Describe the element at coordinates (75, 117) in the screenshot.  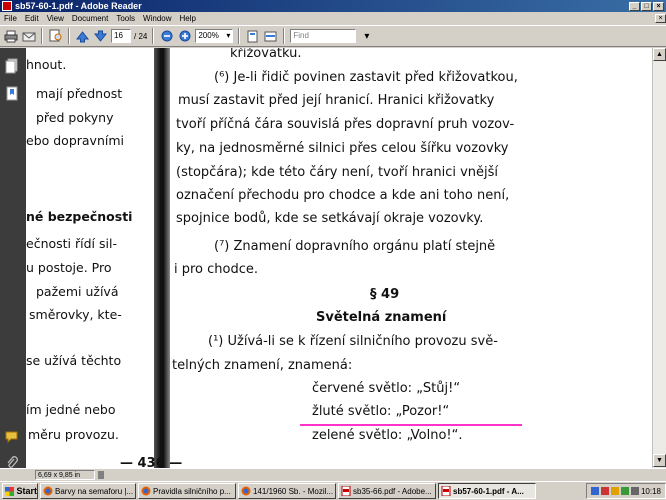
I see `left-page-line: před pokyny` at that location.